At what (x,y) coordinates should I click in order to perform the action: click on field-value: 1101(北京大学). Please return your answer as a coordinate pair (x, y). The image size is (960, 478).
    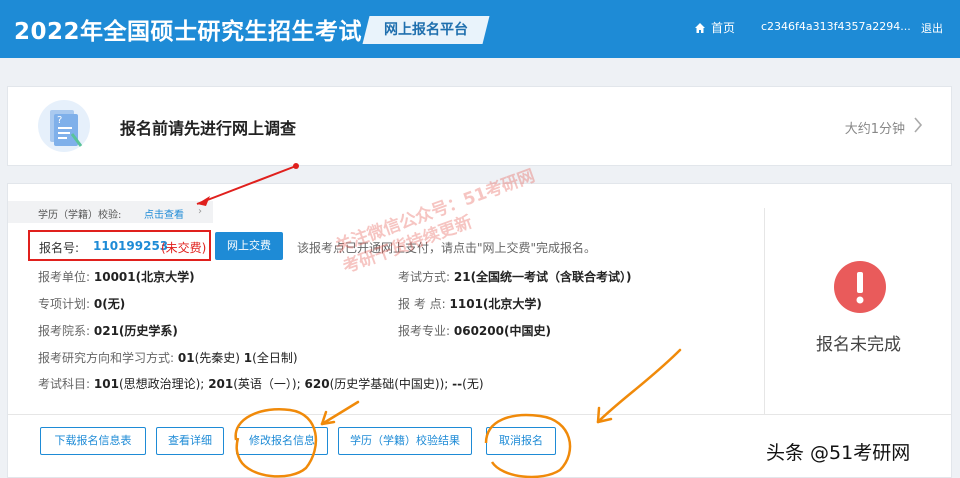
    Looking at the image, I should click on (495, 304).